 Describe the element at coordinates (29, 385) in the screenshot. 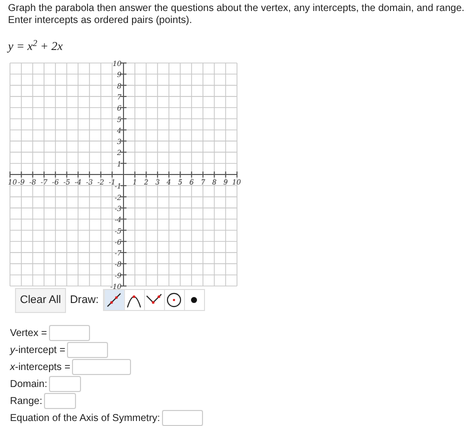

I see `field-label: Domain:` at that location.